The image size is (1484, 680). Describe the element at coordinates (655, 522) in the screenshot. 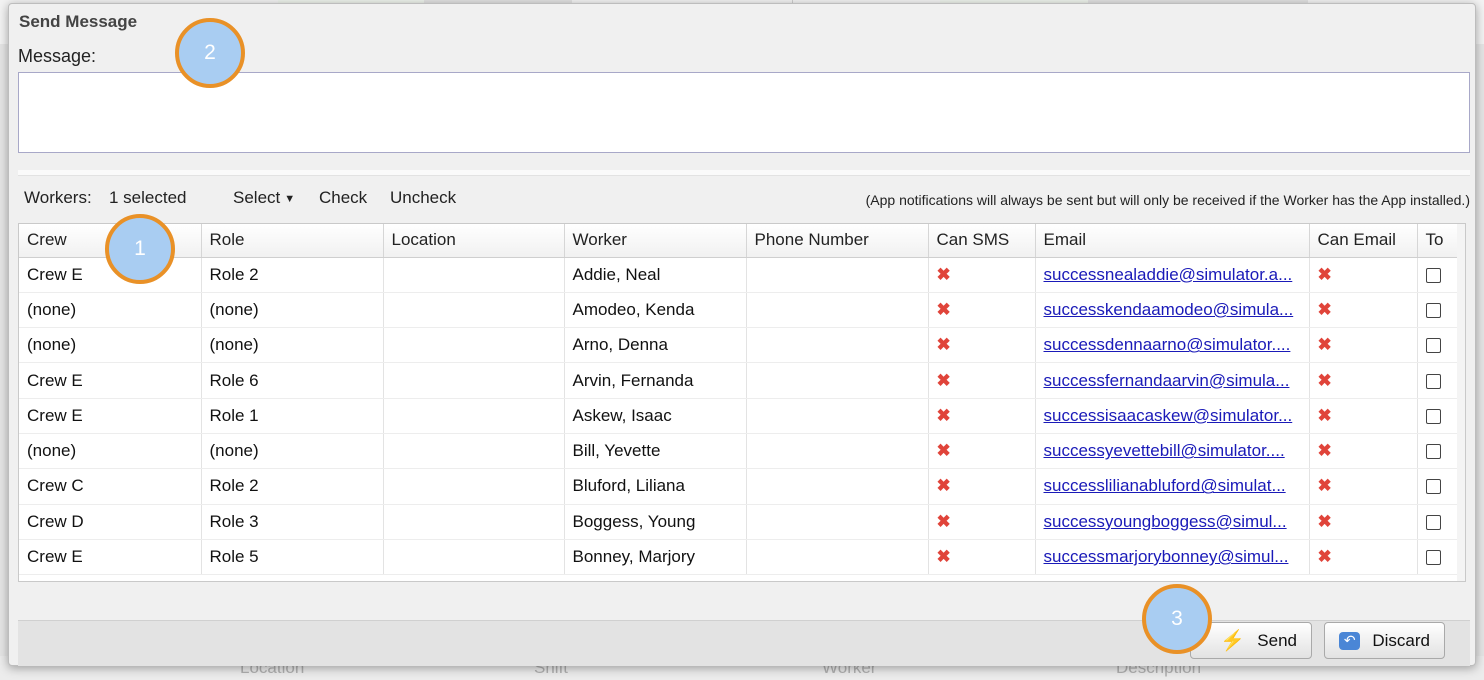

I see `worker-cell: Boggess, Young` at that location.